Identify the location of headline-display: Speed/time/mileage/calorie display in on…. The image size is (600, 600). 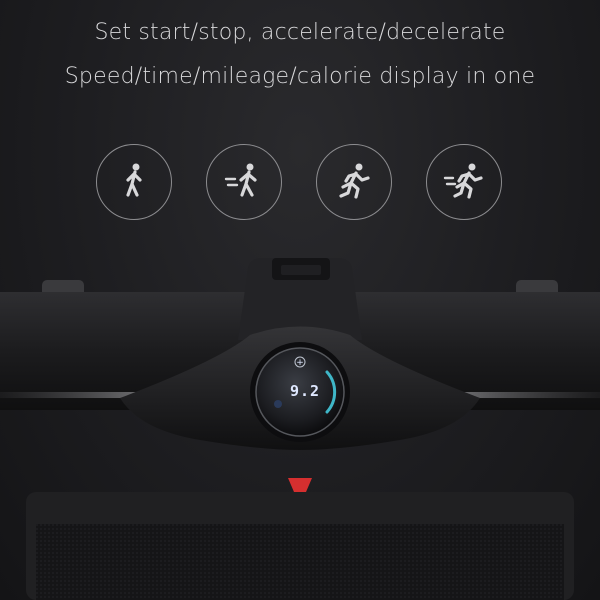
(300, 76).